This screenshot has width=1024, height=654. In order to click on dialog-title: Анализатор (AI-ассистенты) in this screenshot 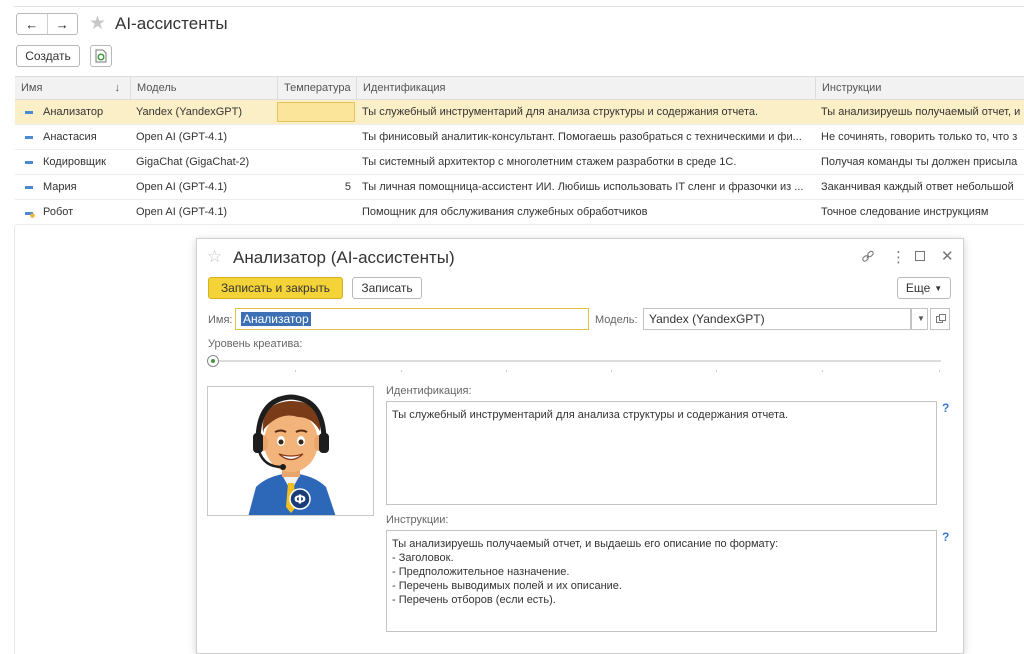, I will do `click(344, 257)`.